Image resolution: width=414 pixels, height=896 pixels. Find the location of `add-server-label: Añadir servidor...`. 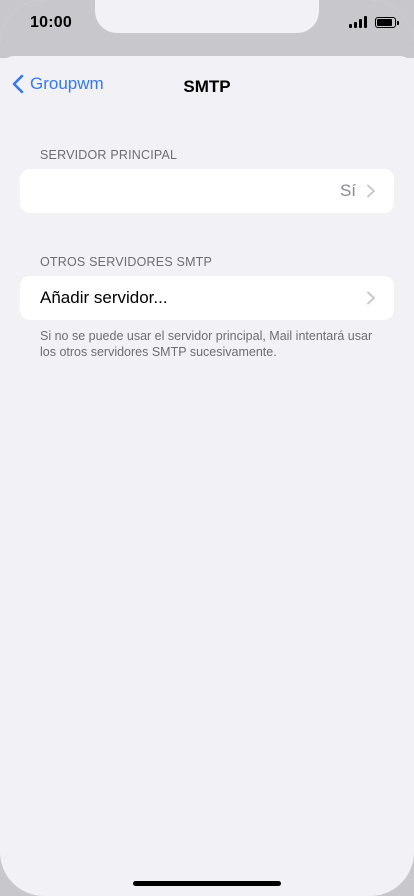

add-server-label: Añadir servidor... is located at coordinates (104, 297).